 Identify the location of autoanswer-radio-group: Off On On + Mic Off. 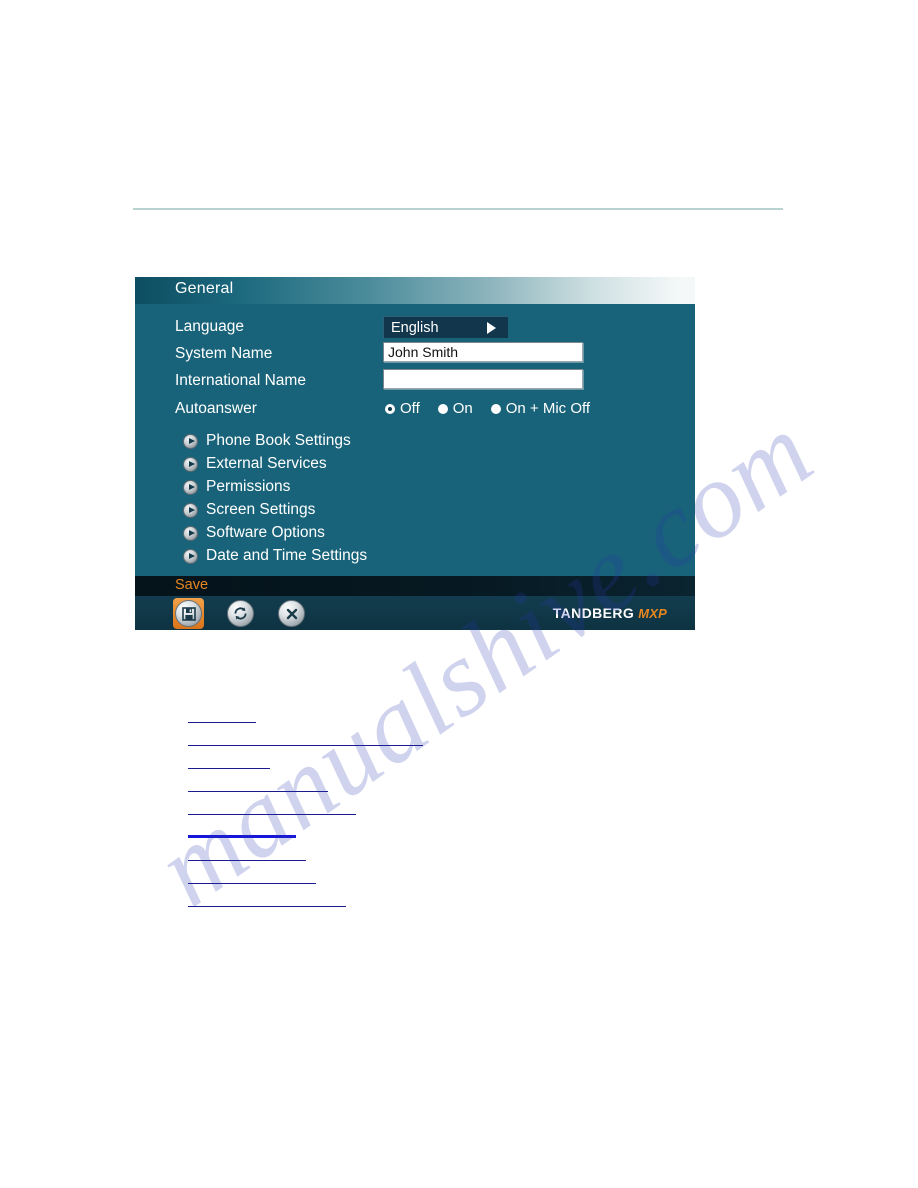
(496, 408).